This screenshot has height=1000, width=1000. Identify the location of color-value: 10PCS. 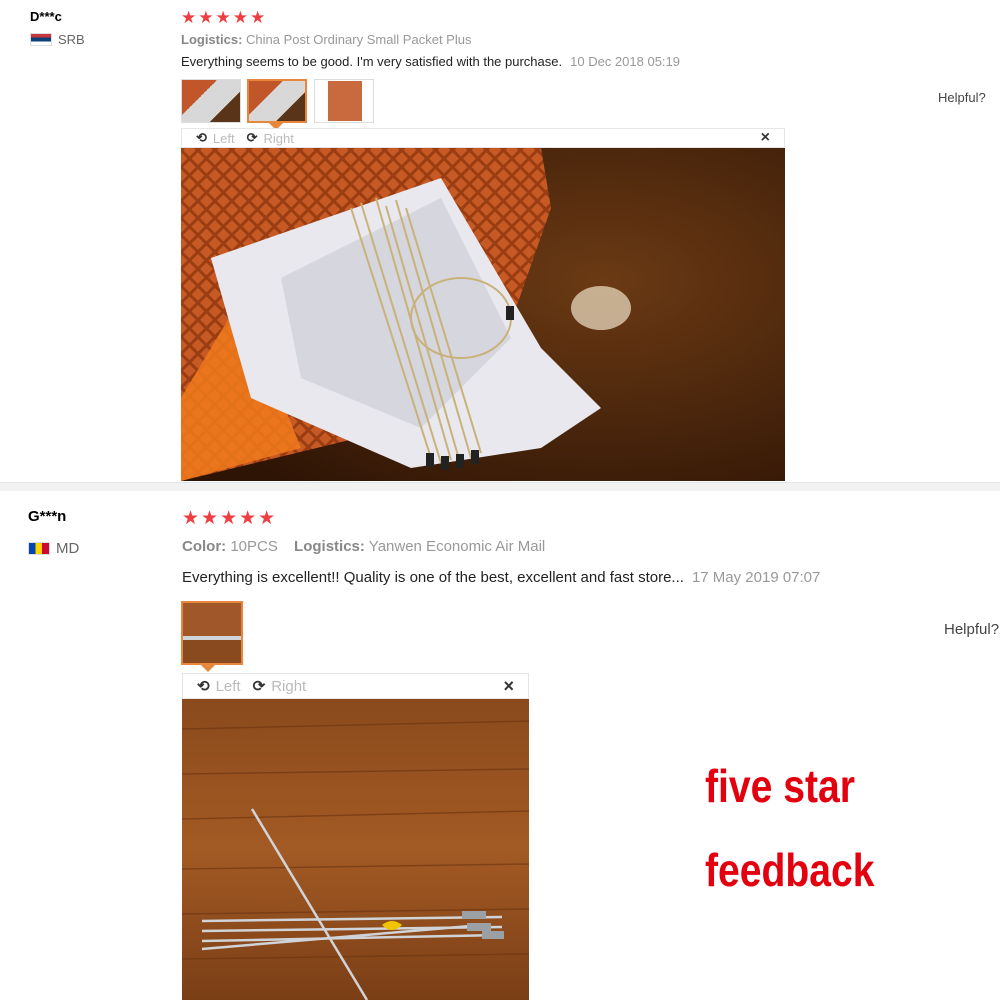
(254, 546).